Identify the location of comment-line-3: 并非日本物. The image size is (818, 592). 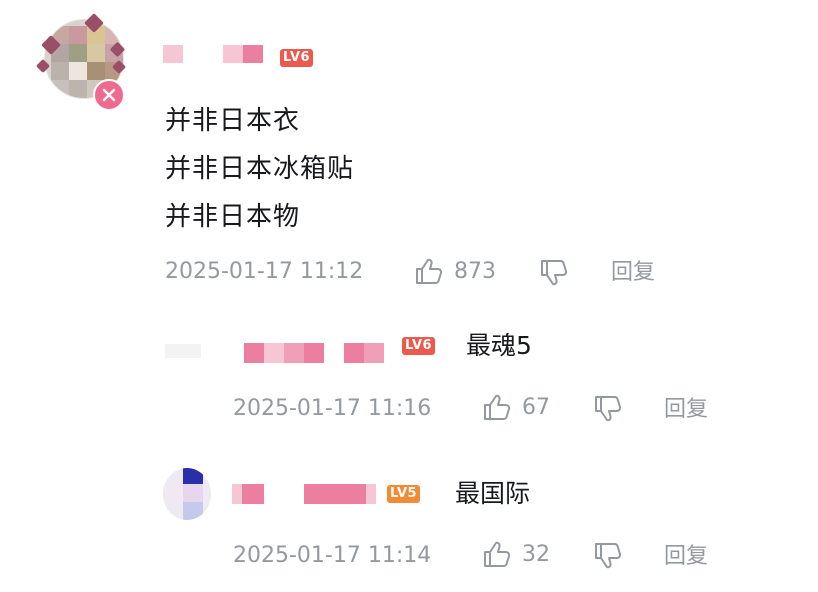
(233, 217).